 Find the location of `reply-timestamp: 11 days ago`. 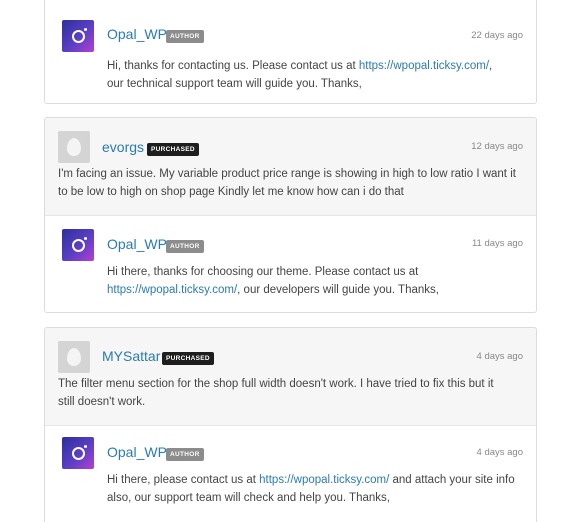

reply-timestamp: 11 days ago is located at coordinates (497, 243).